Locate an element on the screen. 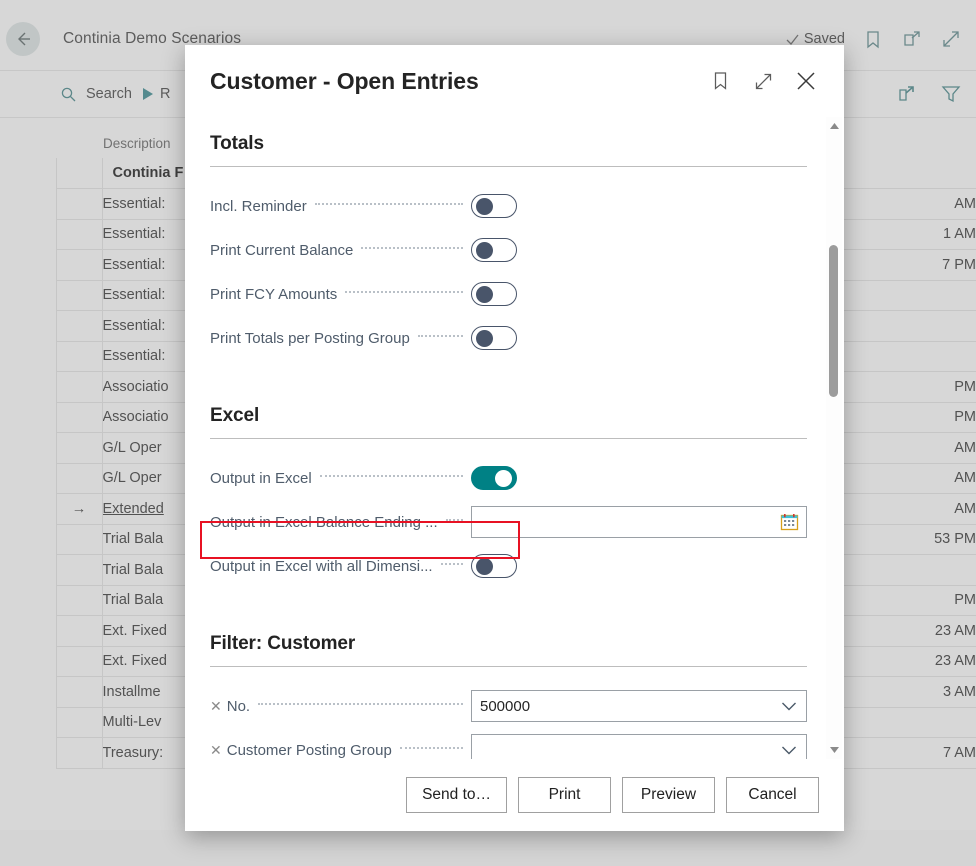  field-row: Print FCY Amounts is located at coordinates (508, 294).